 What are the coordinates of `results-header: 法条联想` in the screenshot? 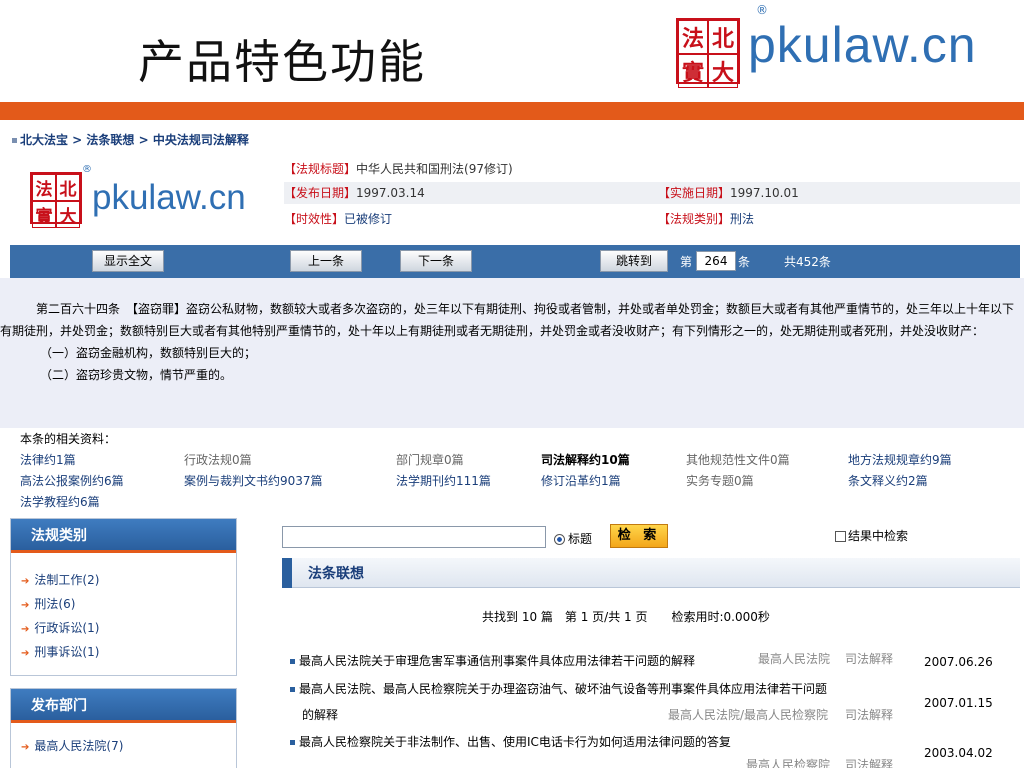 It's located at (651, 573).